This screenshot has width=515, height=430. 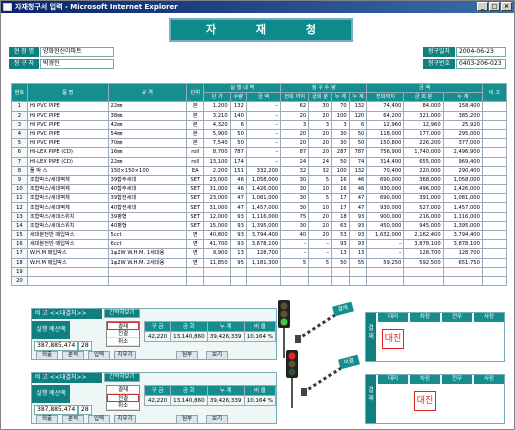 What do you see at coordinates (19, 262) in the screenshot?
I see `table-cell: 18` at bounding box center [19, 262].